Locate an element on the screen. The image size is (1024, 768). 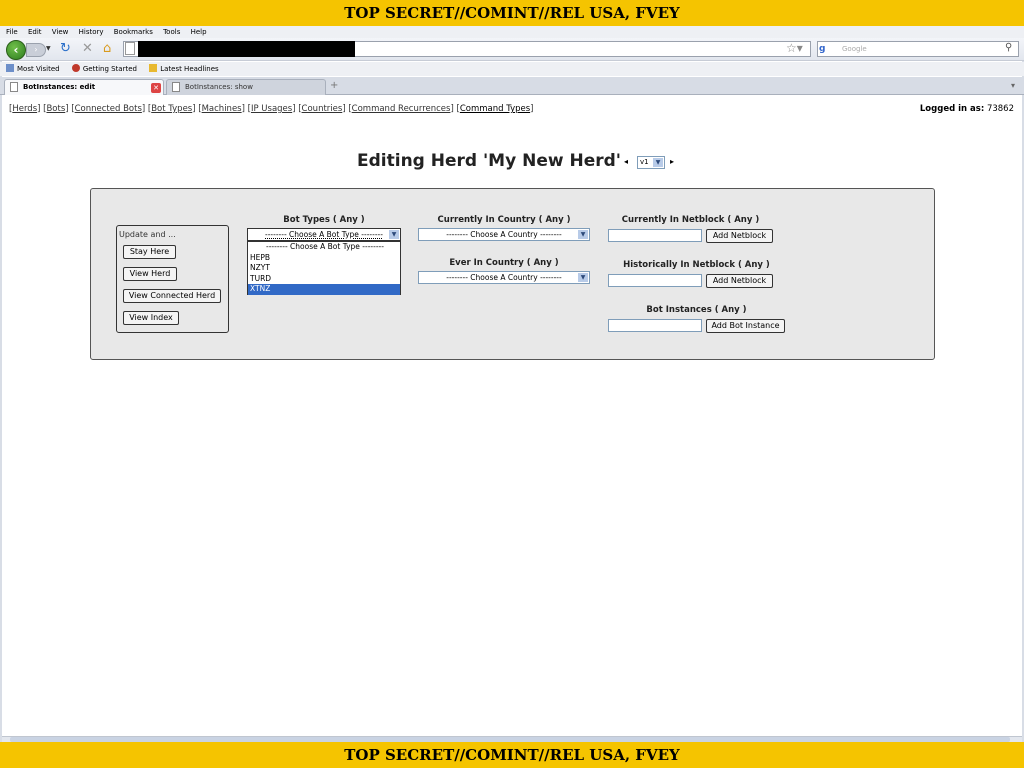
home-icon: ⌂ is located at coordinates (107, 49).